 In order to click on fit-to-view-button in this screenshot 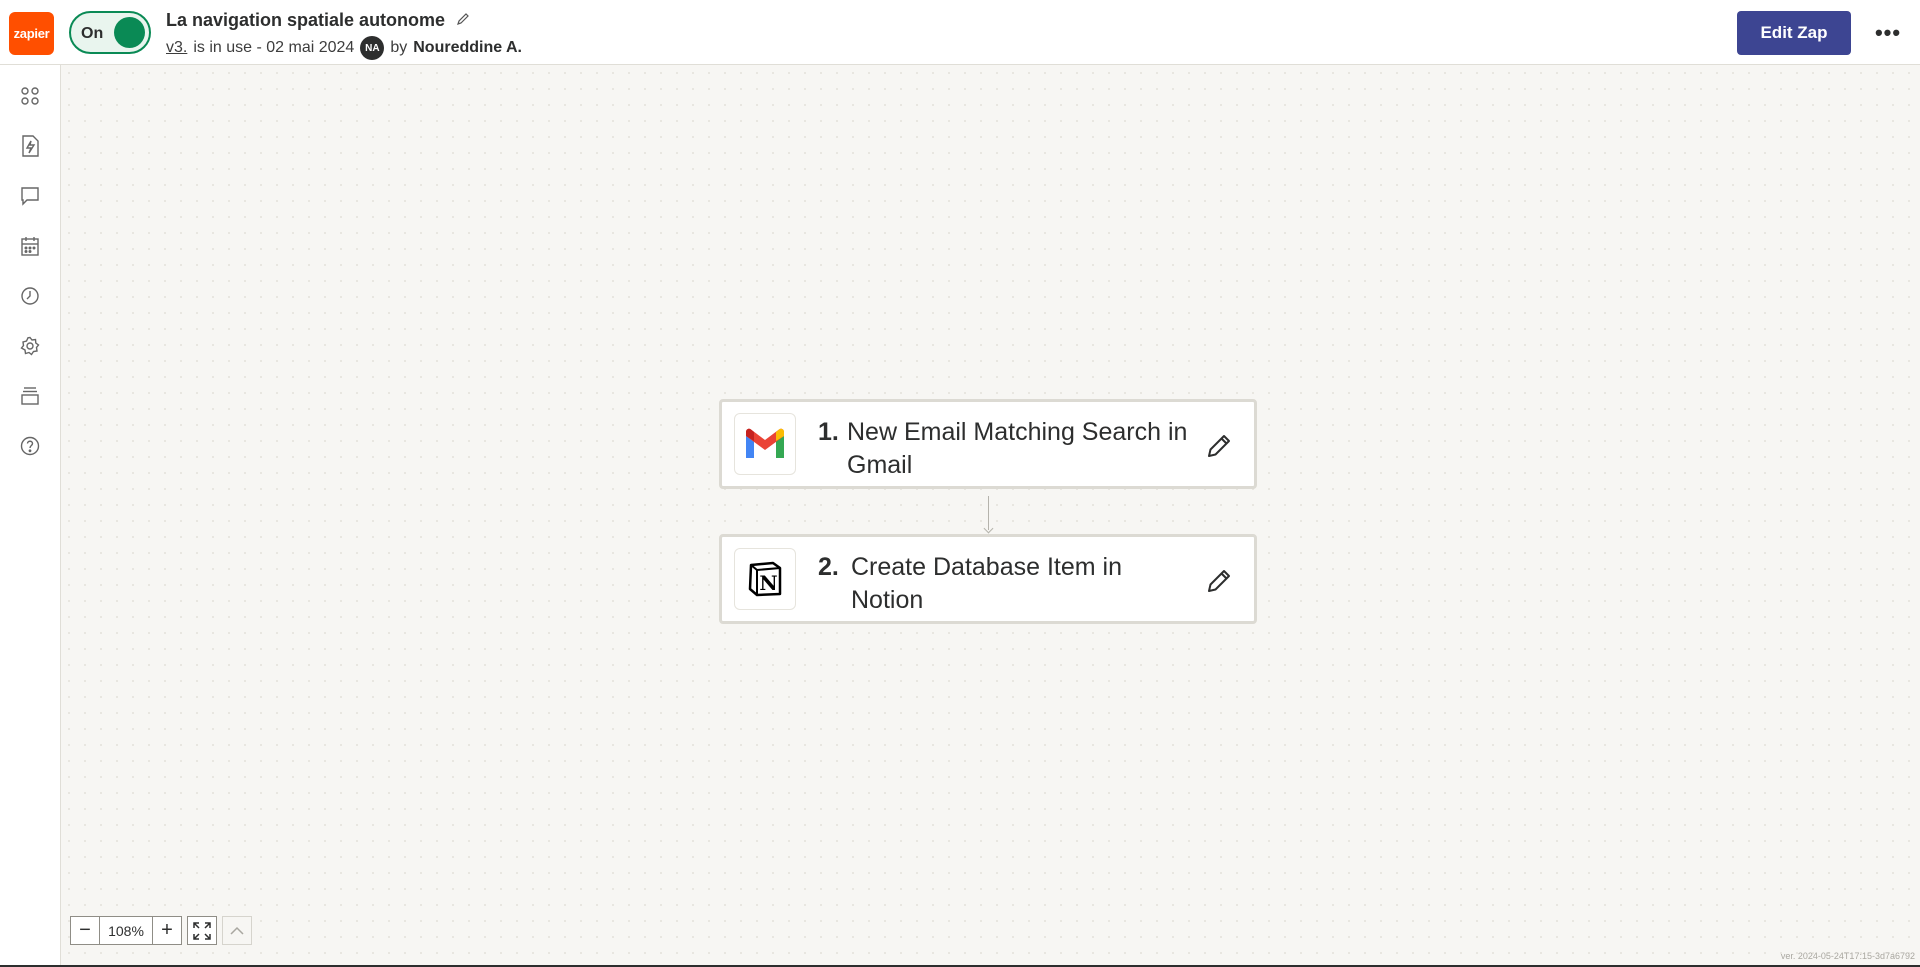, I will do `click(202, 930)`.